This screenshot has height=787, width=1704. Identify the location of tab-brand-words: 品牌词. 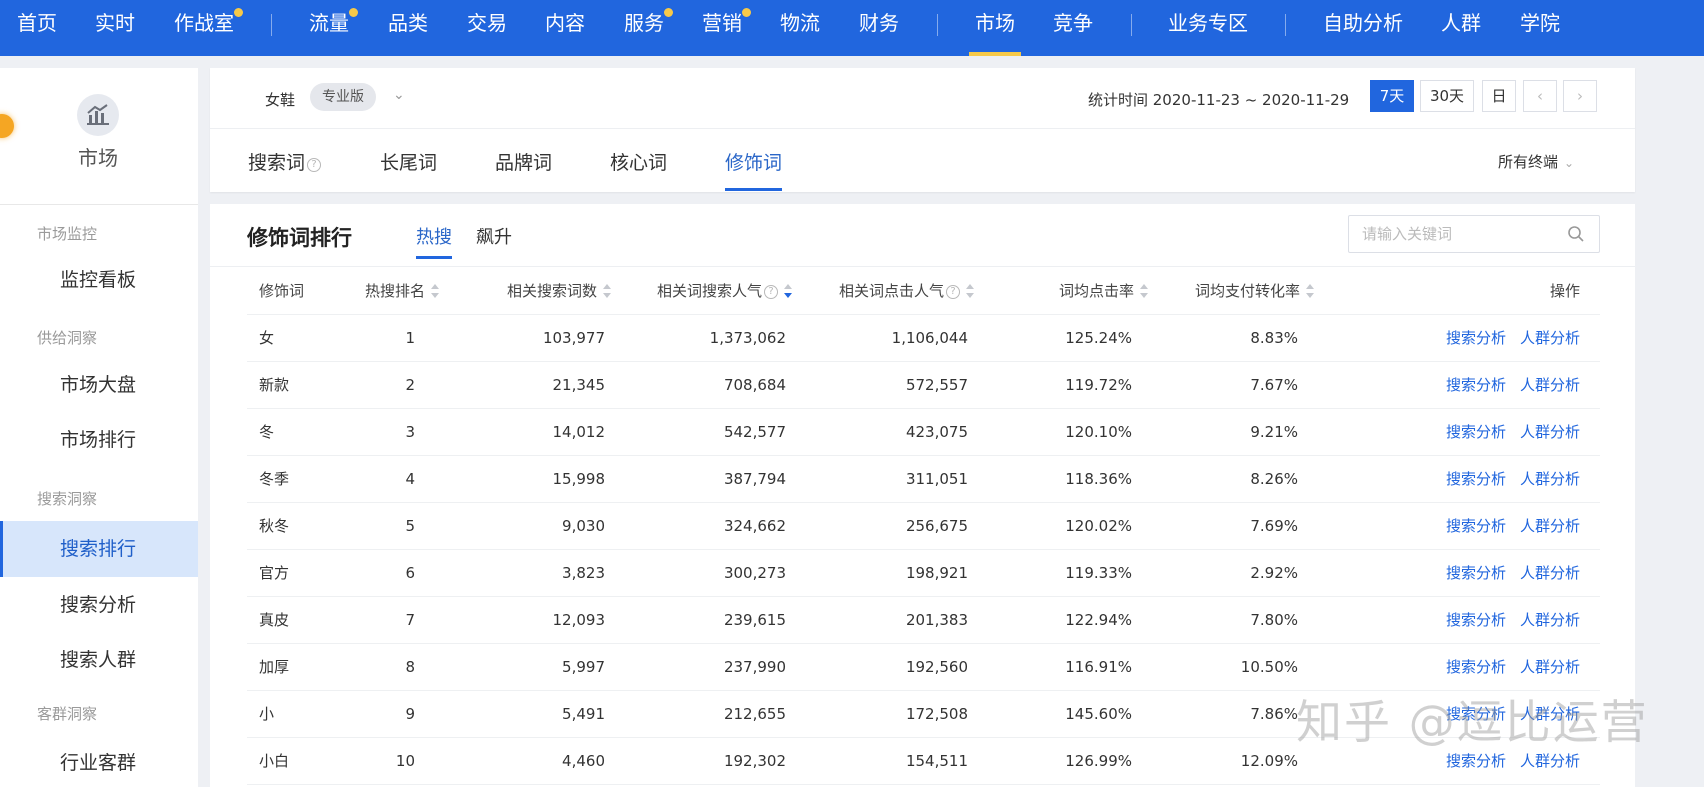
(523, 161).